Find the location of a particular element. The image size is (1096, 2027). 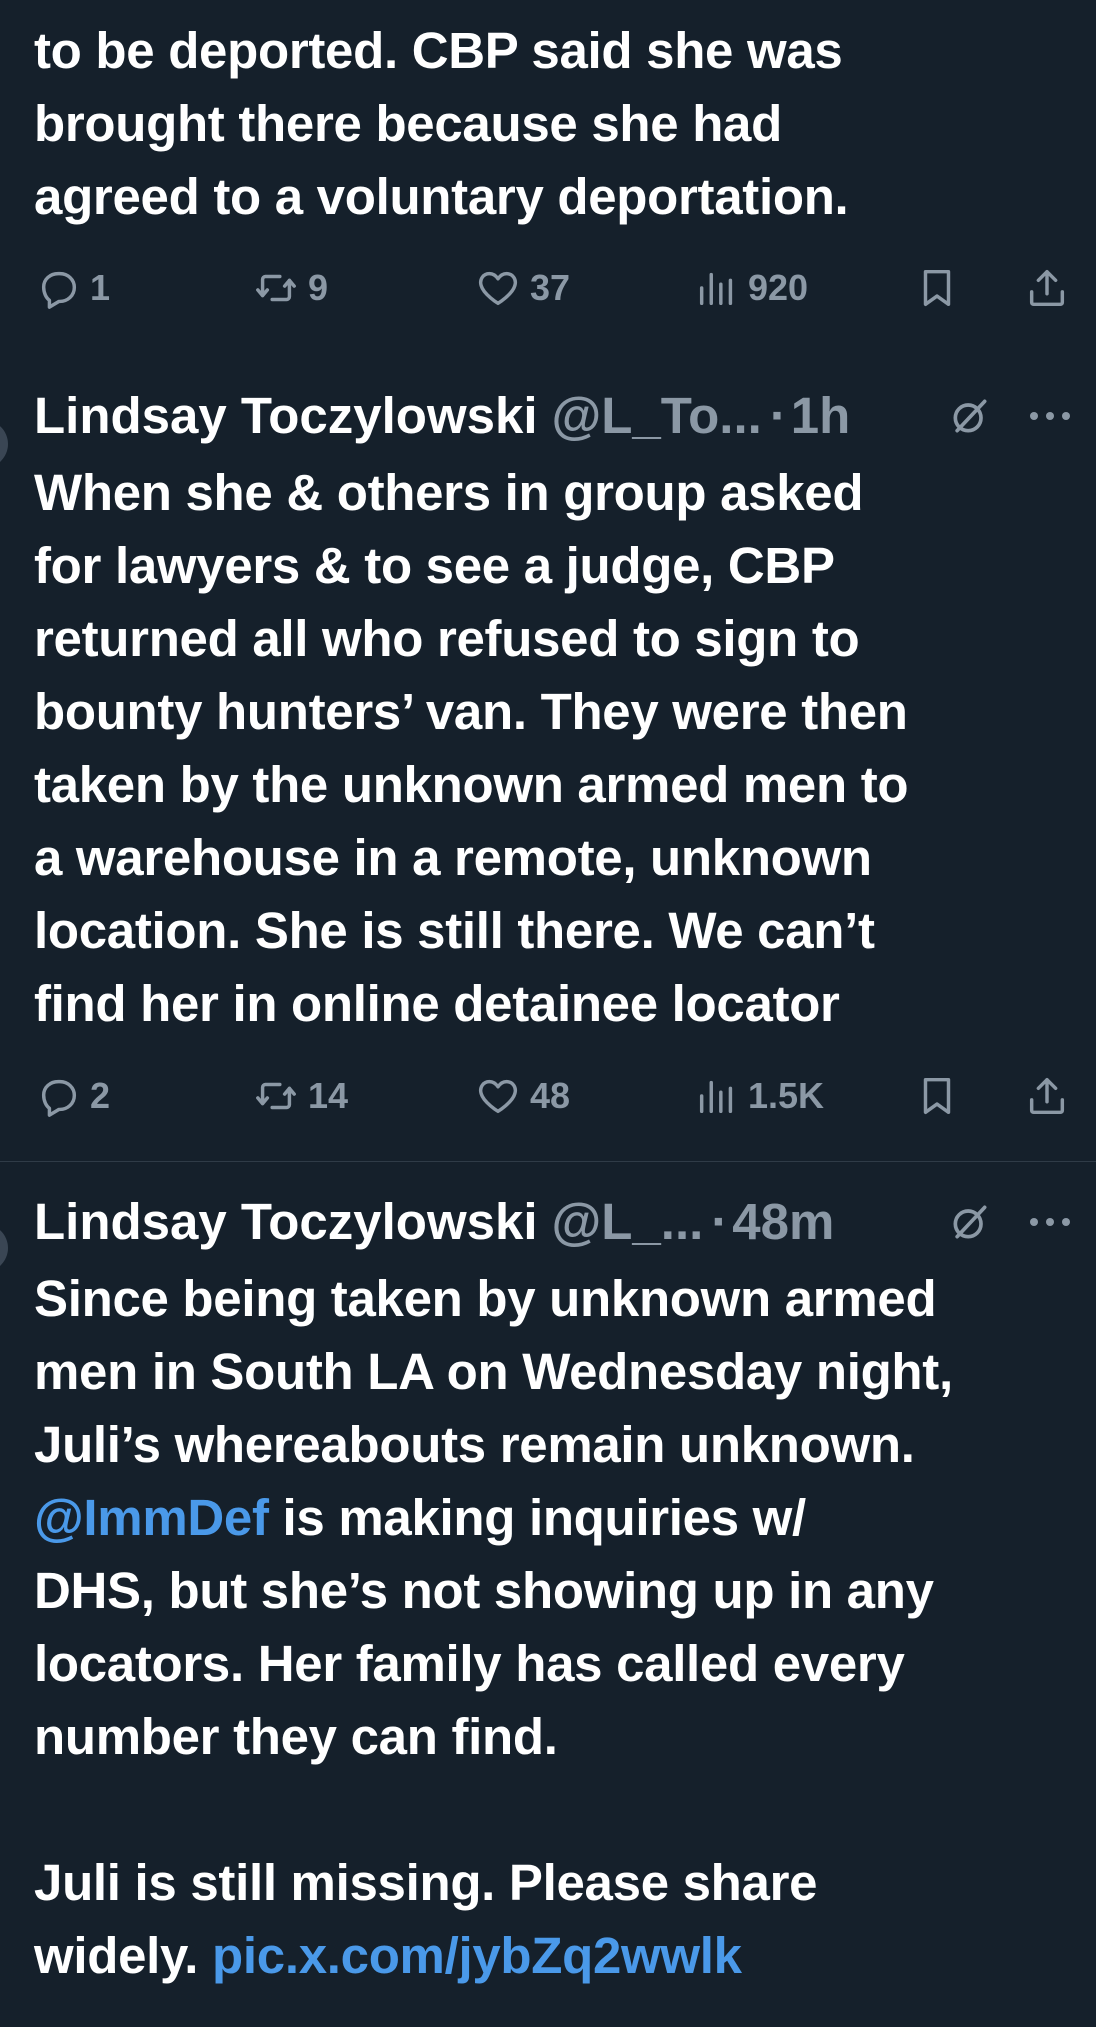

tweet-2-header: Lindsay Toczylowski @L_To... · 1h is located at coordinates (555, 415).